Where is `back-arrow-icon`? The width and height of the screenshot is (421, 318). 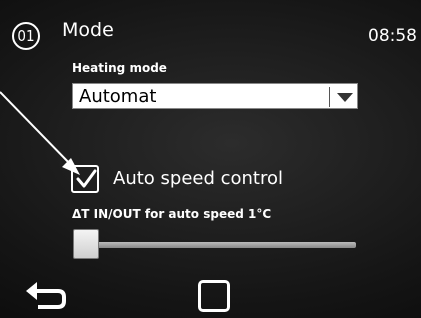 back-arrow-icon is located at coordinates (48, 296).